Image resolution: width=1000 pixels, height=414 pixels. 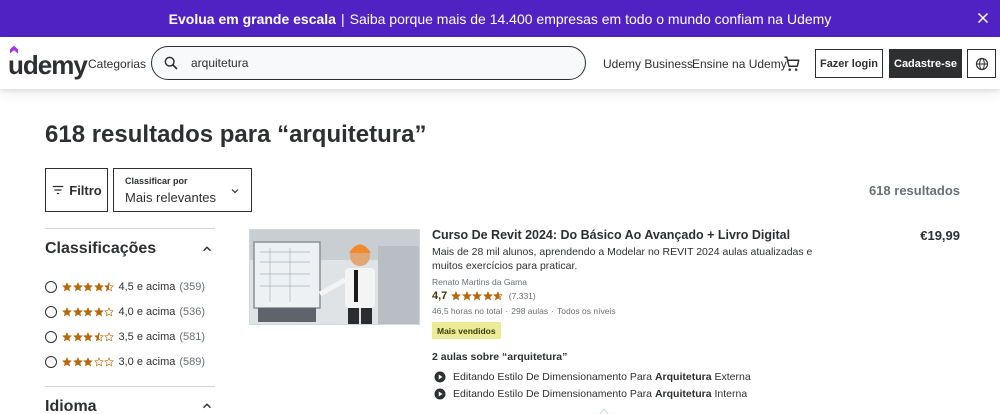 I want to click on language-heading: Idioma, so click(x=71, y=406).